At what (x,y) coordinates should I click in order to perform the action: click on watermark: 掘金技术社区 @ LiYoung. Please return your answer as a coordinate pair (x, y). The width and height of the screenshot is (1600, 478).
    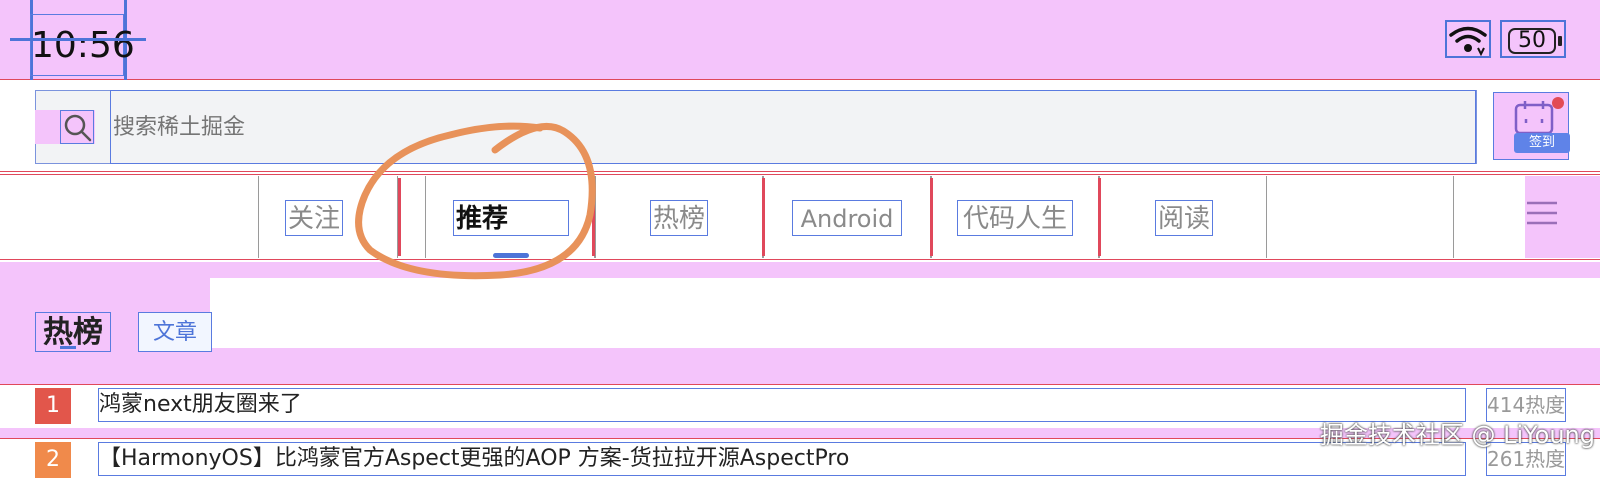
    Looking at the image, I should click on (1457, 435).